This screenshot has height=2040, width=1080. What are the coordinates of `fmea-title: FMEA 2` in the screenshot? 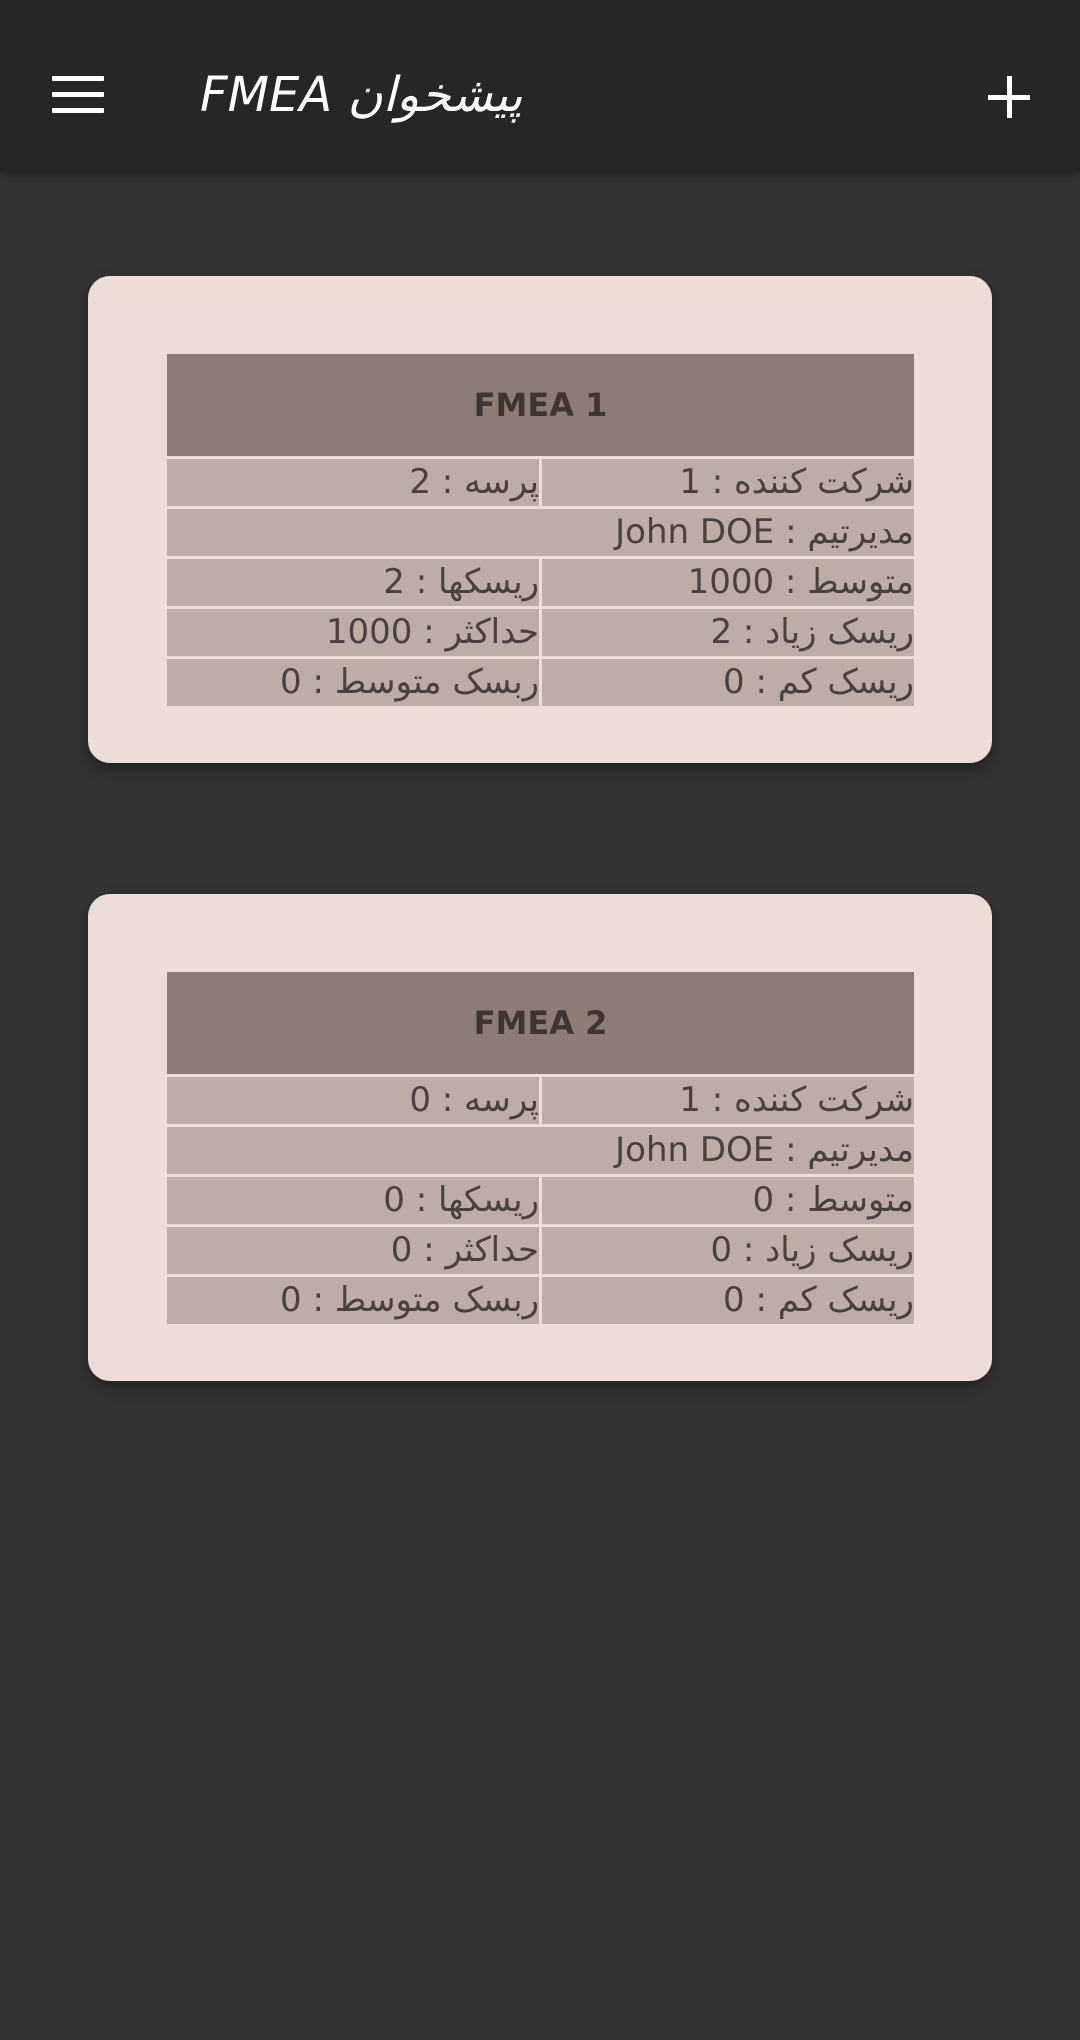 It's located at (540, 1023).